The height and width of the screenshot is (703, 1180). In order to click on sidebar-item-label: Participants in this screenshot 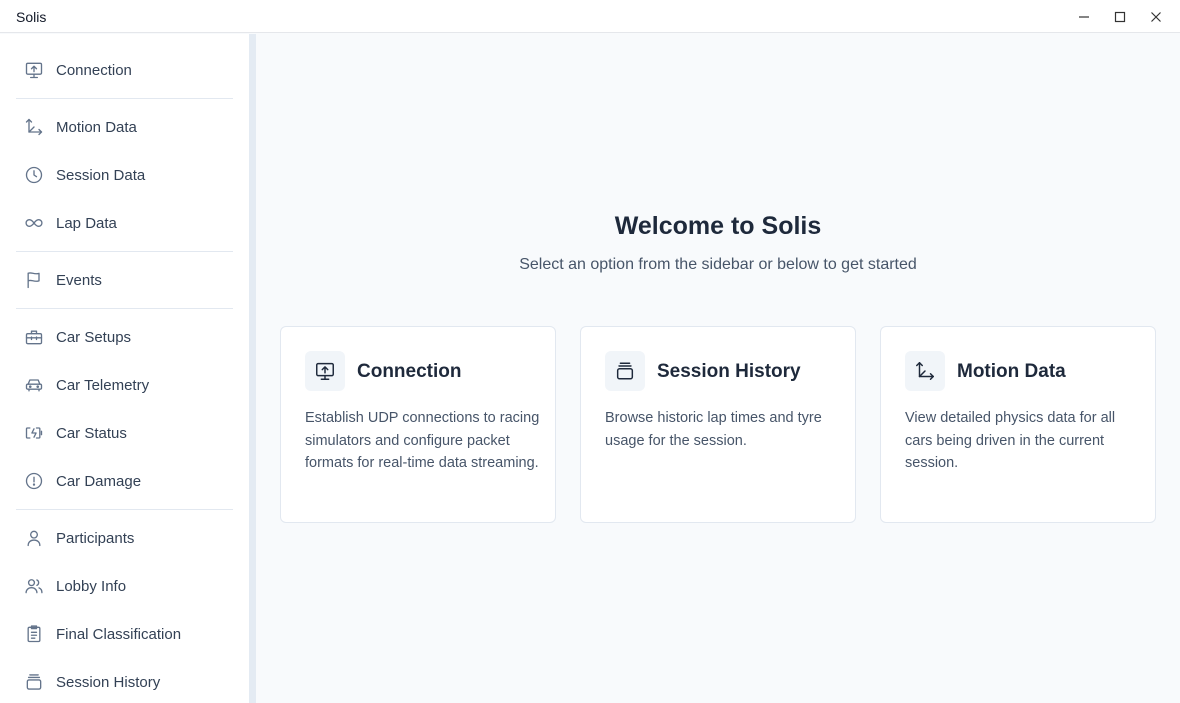, I will do `click(95, 538)`.